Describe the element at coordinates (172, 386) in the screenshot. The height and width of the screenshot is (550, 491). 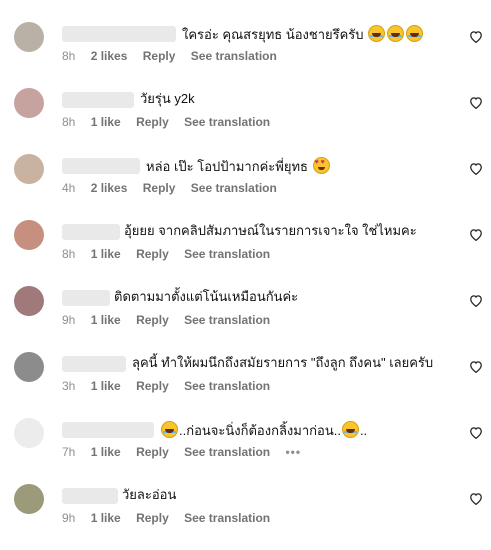
I see `comment-meta: 3h 1 like Reply See translation` at that location.